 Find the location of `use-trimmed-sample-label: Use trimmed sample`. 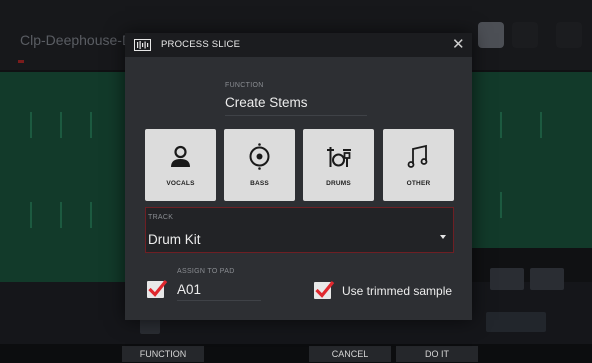

use-trimmed-sample-label: Use trimmed sample is located at coordinates (397, 291).